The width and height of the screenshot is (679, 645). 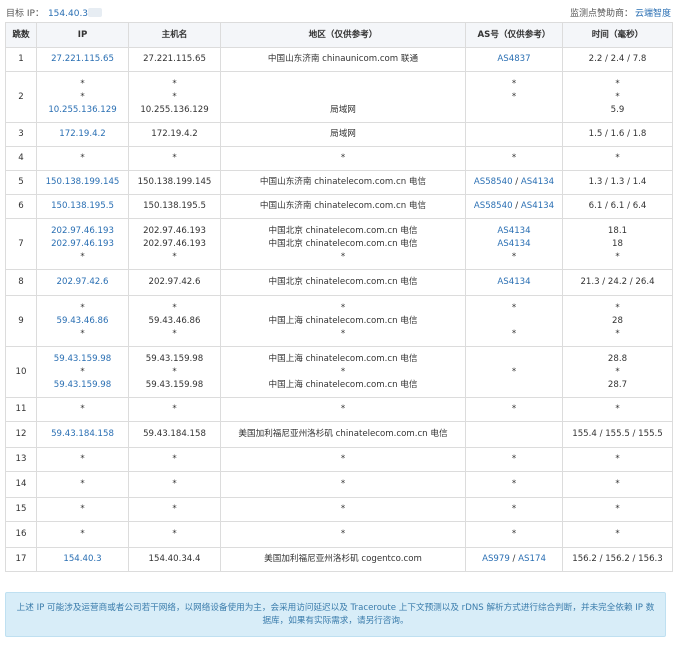 I want to click on ip-cell: 172.19.4.2, so click(x=82, y=134).